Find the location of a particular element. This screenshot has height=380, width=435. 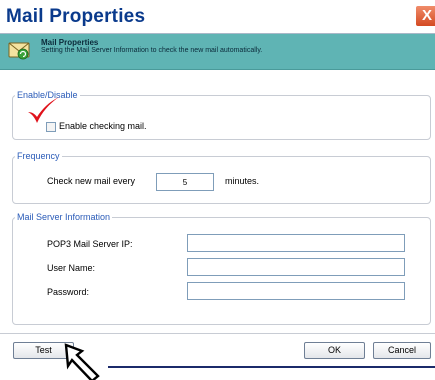

window-title: Mail Properties is located at coordinates (76, 16).